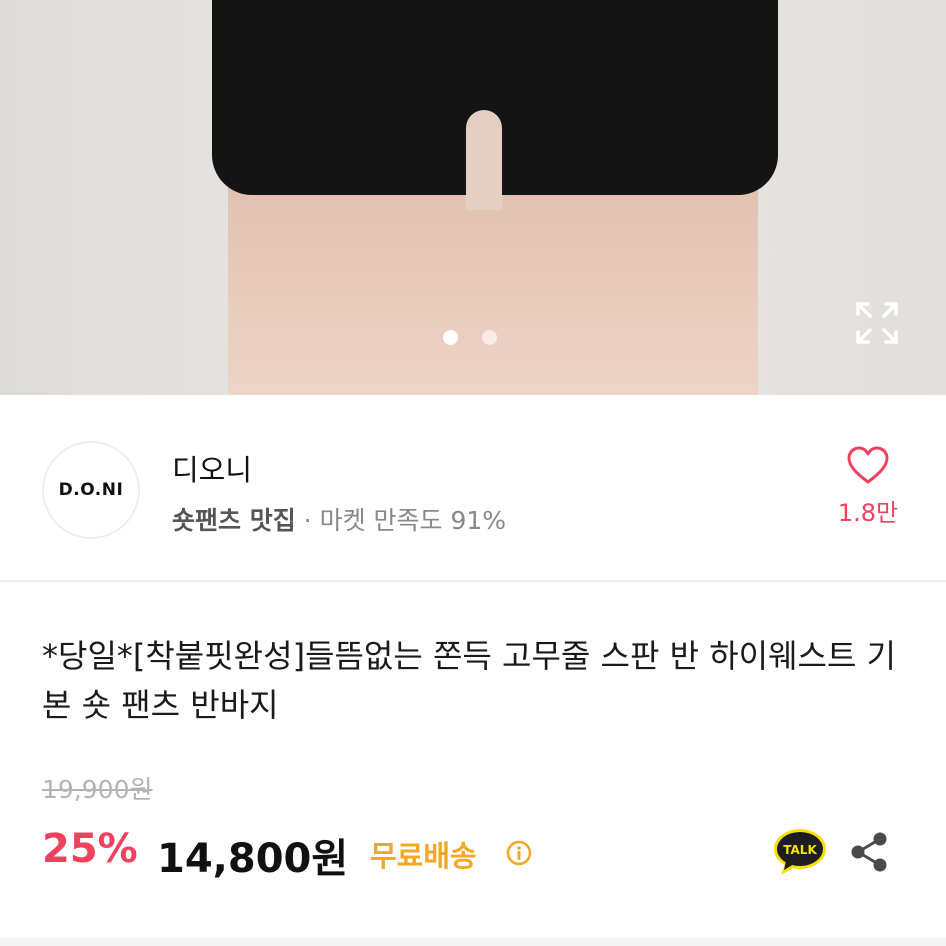  I want to click on free-shipping-label: 무료배송, so click(423, 856).